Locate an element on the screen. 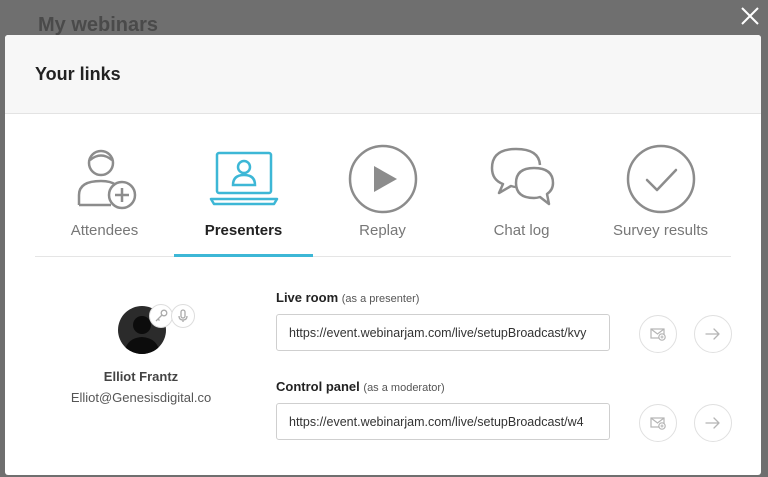 The height and width of the screenshot is (477, 768). live-room-note: (as a presenter) is located at coordinates (380, 299).